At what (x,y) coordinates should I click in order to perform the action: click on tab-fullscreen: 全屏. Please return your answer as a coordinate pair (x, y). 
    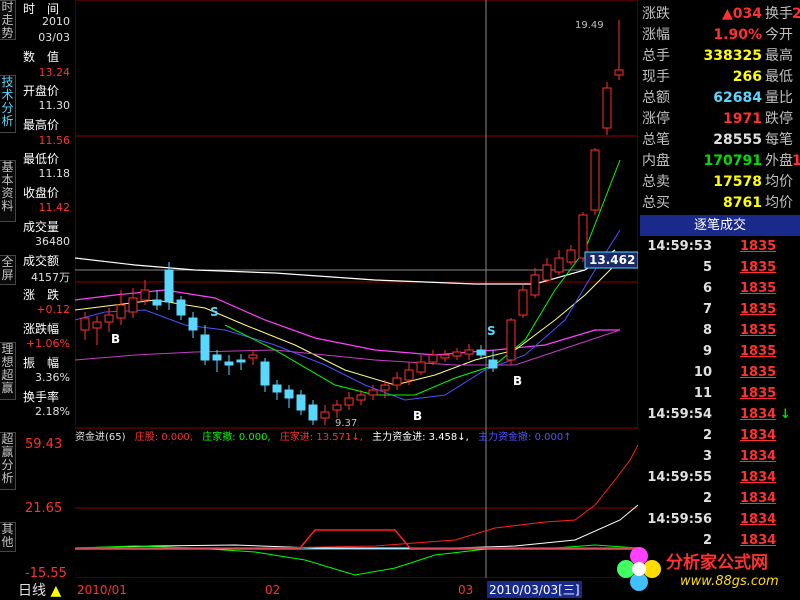
    Looking at the image, I should click on (8, 270).